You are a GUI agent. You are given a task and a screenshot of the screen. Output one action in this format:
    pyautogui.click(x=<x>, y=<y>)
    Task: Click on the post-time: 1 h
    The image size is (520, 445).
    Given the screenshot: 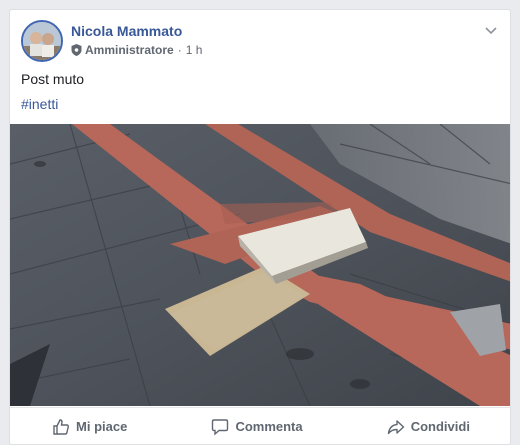 What is the action you would take?
    pyautogui.click(x=194, y=50)
    